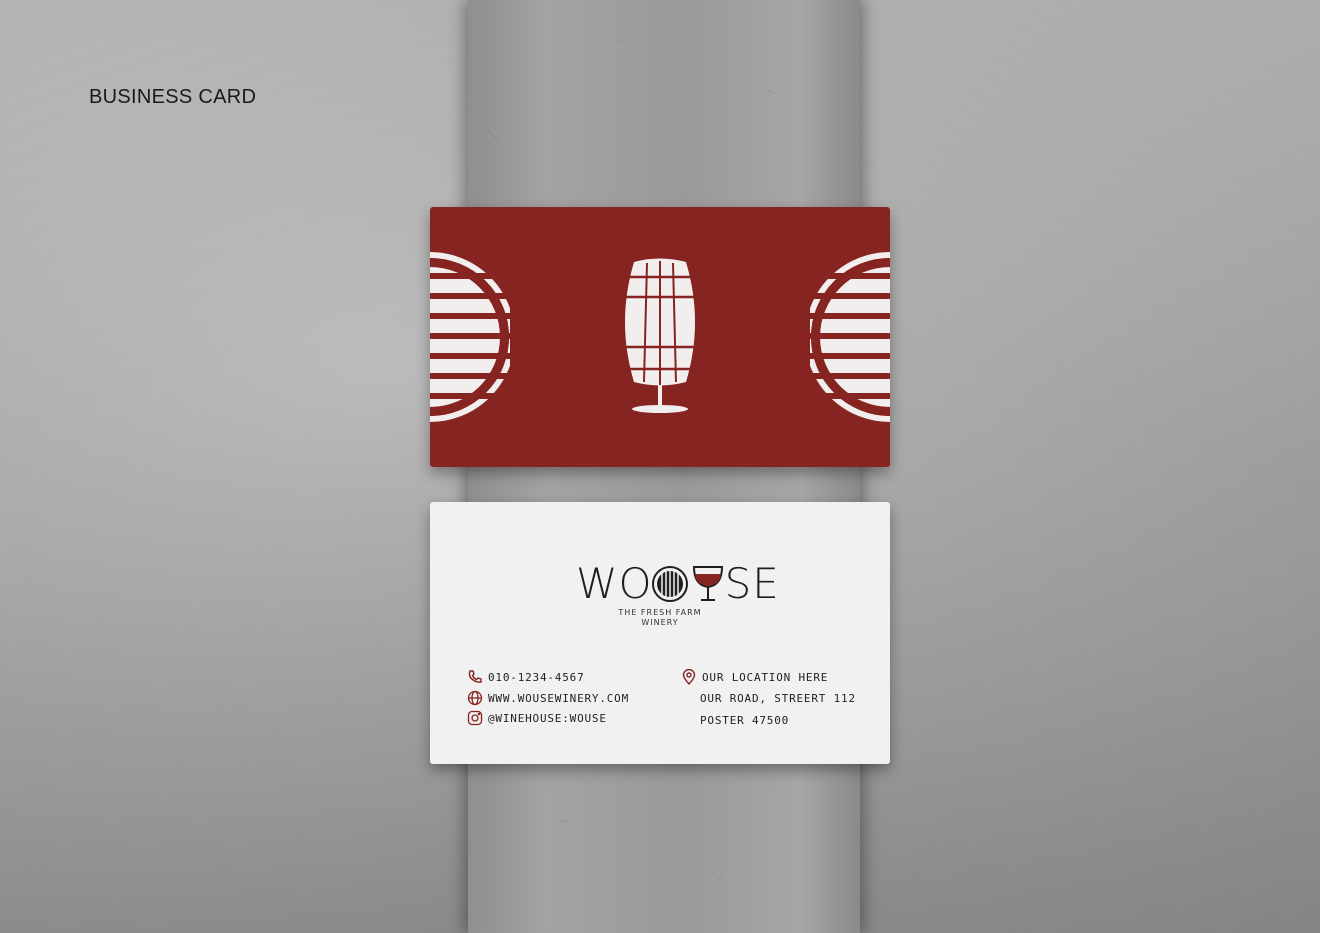 The width and height of the screenshot is (1320, 933). I want to click on contact-instagram: @WINEHOUSE:WOUSE, so click(537, 718).